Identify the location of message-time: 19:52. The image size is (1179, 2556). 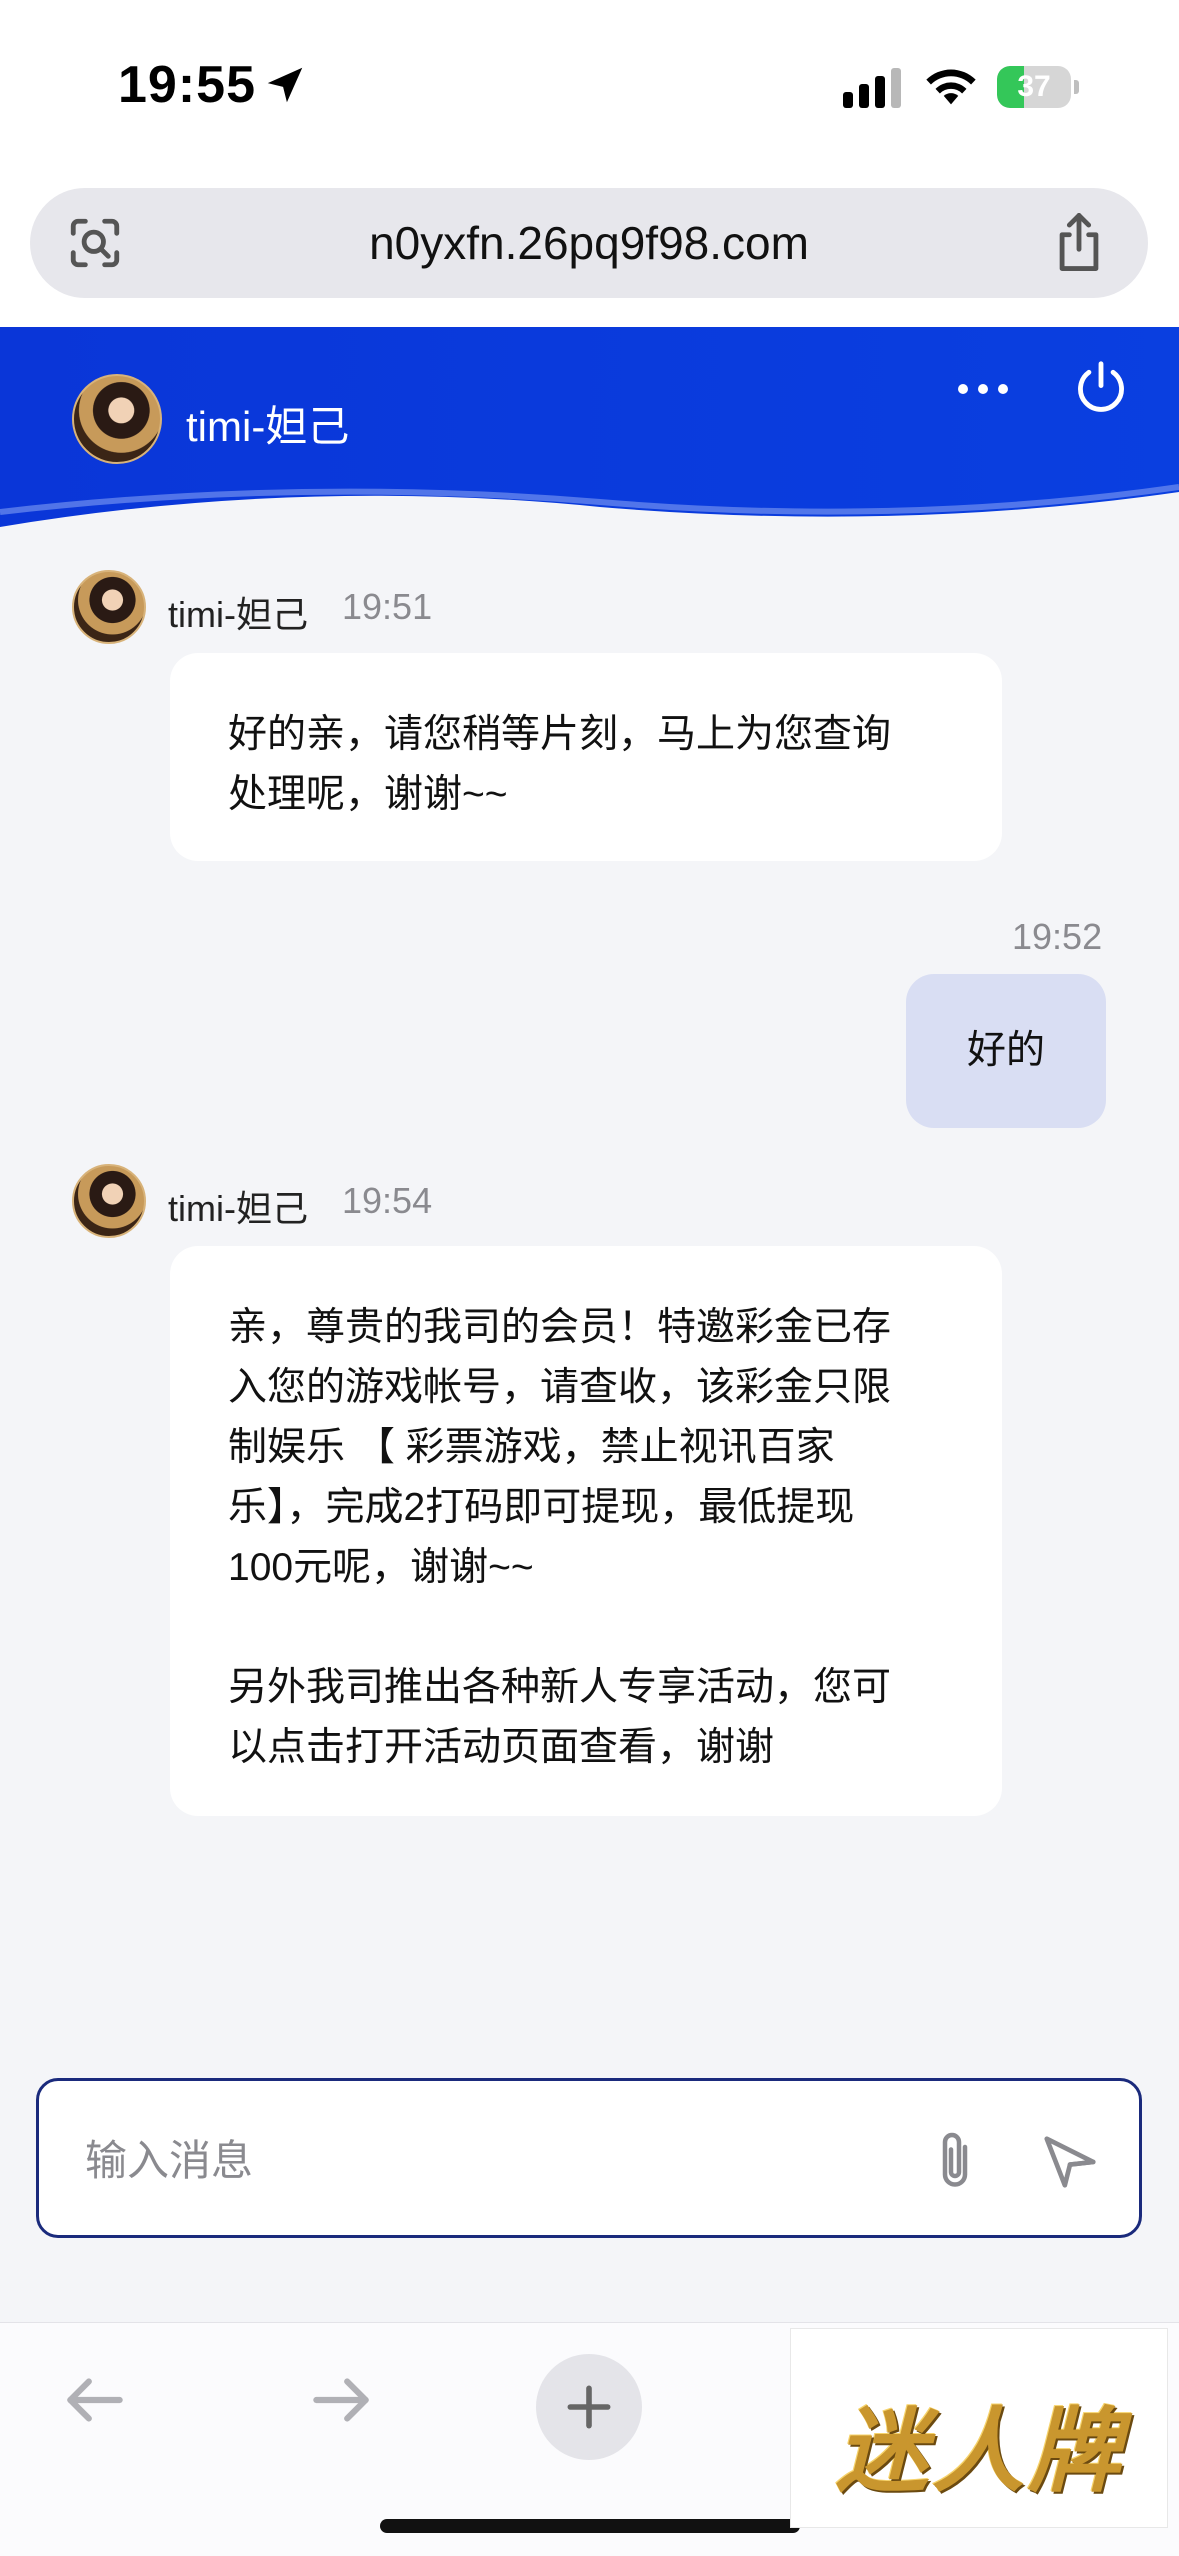
(1057, 936).